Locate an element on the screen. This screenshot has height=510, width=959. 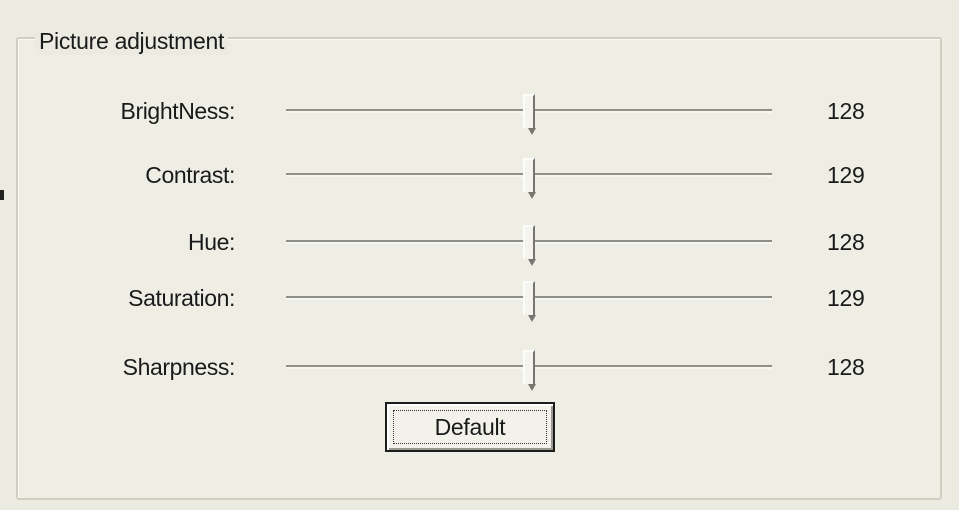
sharpness-label: Sharpness: is located at coordinates (179, 367).